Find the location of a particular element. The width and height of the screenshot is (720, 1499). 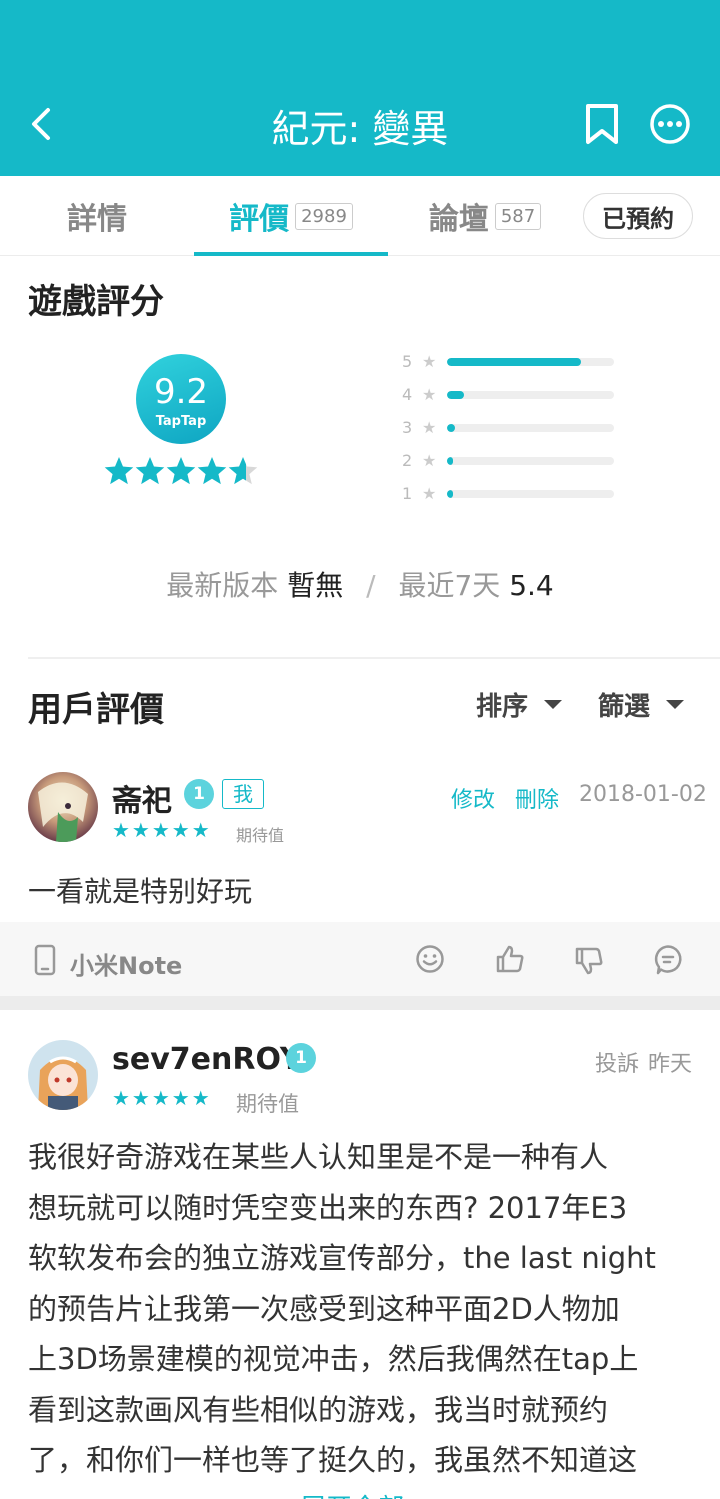

expand-all-link: 展开全部 is located at coordinates (352, 1493).